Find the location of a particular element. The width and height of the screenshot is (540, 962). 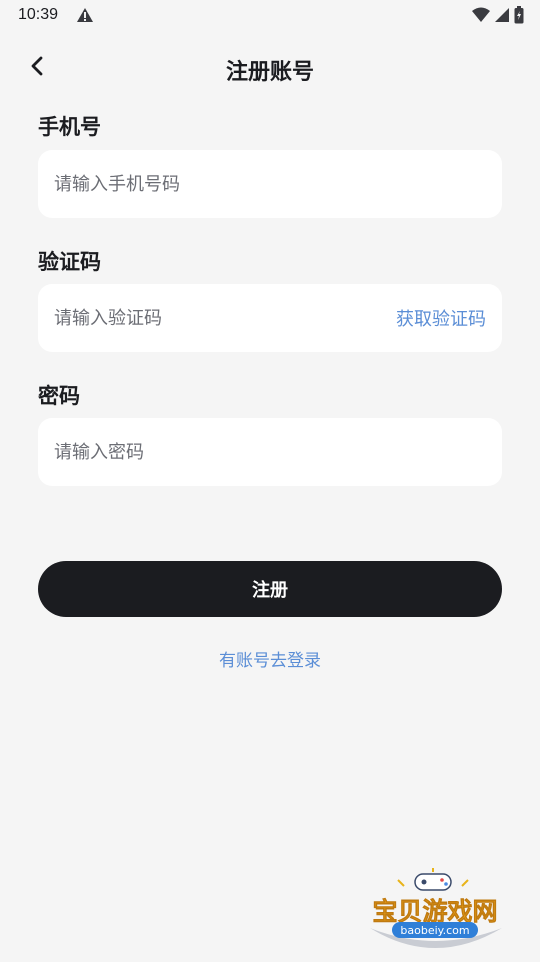

phone-input is located at coordinates (270, 184).